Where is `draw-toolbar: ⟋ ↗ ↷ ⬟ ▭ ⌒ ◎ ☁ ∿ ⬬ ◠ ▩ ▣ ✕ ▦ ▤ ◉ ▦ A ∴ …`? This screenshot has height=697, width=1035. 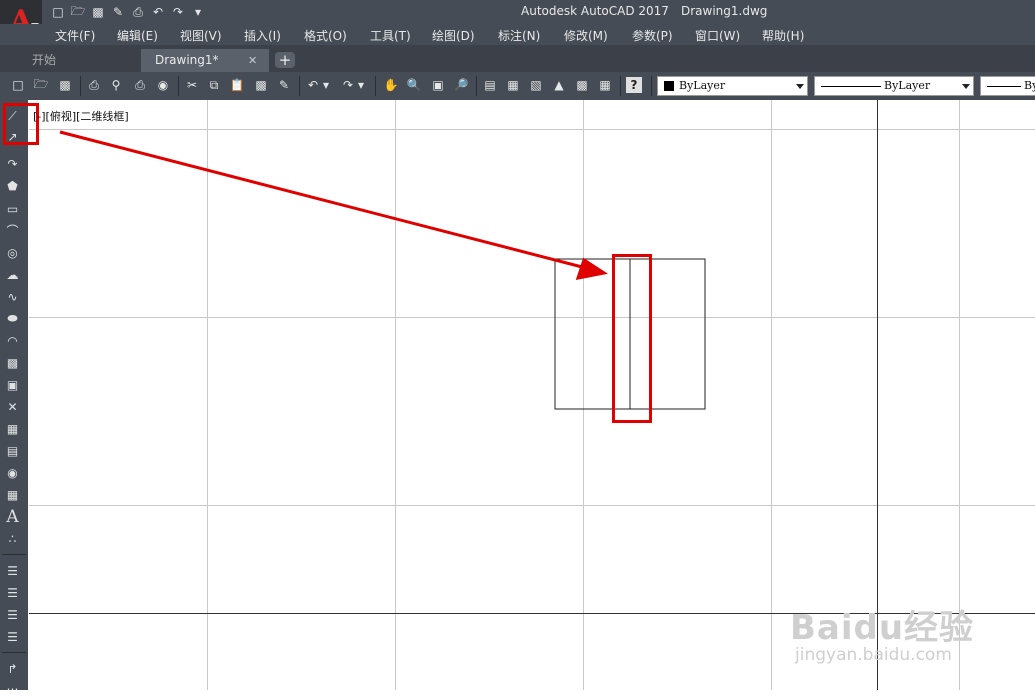 draw-toolbar: ⟋ ↗ ↷ ⬟ ▭ ⌒ ◎ ☁ ∿ ⬬ ◠ ▩ ▣ ✕ ▦ ▤ ◉ ▦ A ∴ … is located at coordinates (14, 398).